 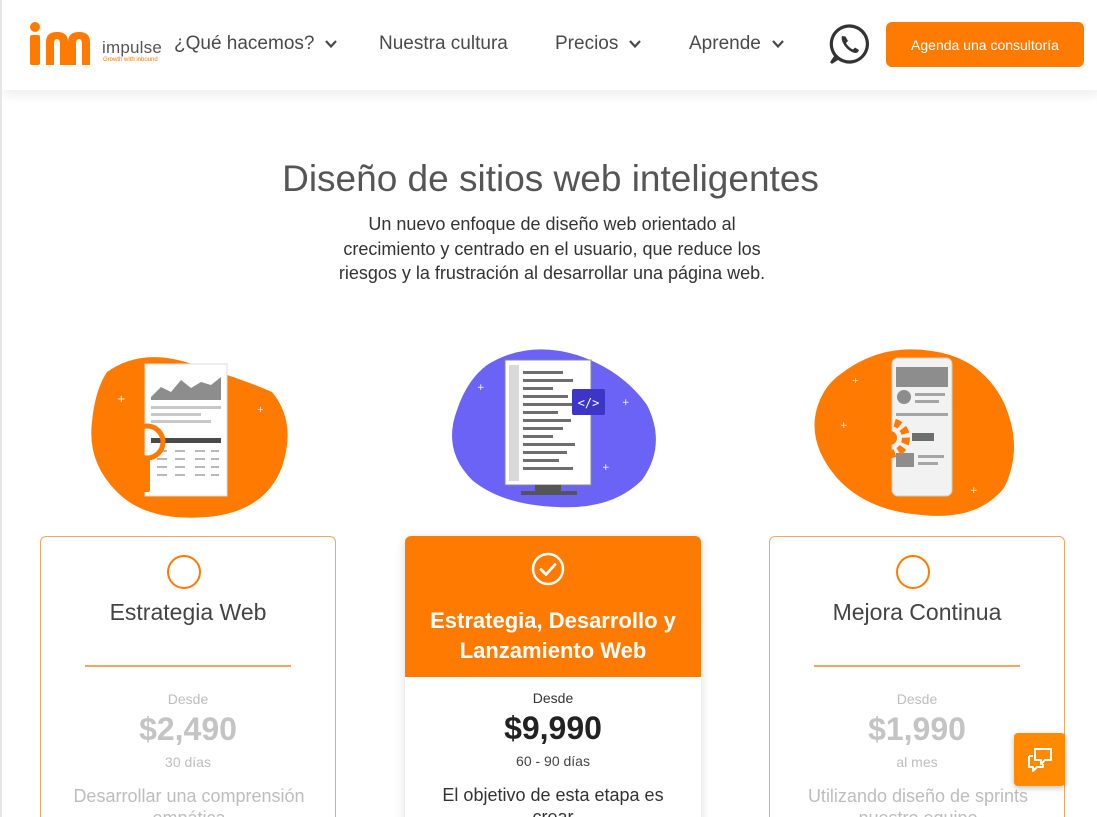 I want to click on plan-description: El objetivo de esta etapa es crear, so click(x=553, y=801).